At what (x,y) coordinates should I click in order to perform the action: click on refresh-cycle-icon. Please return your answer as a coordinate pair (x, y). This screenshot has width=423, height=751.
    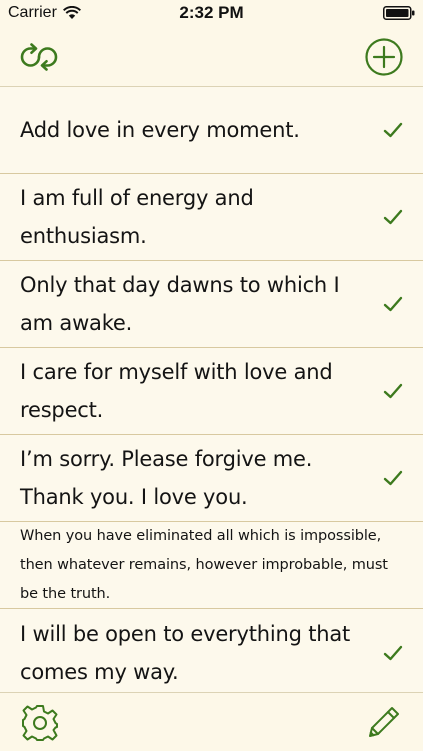
    Looking at the image, I should click on (39, 57).